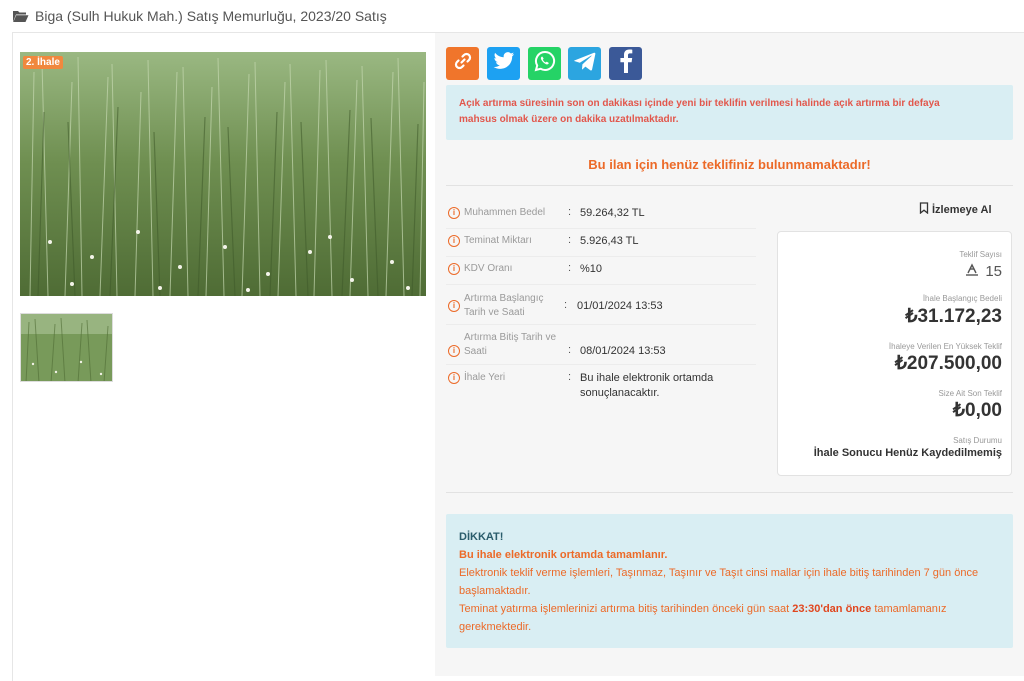  I want to click on bid-count-value: 15, so click(993, 271).